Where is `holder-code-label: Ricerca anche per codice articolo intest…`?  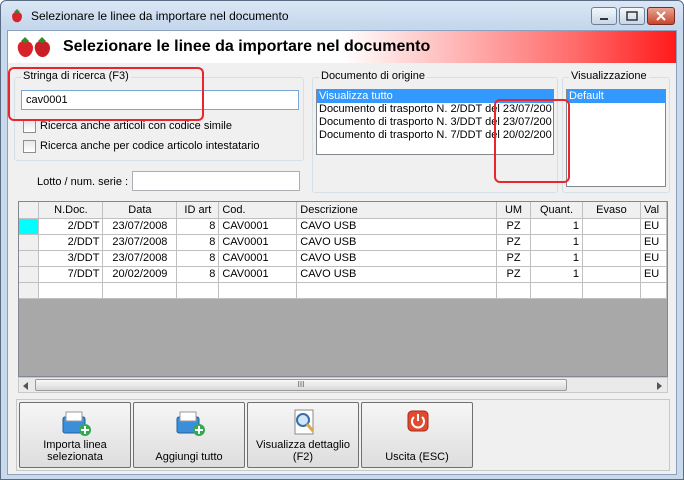 holder-code-label: Ricerca anche per codice articolo intest… is located at coordinates (150, 146).